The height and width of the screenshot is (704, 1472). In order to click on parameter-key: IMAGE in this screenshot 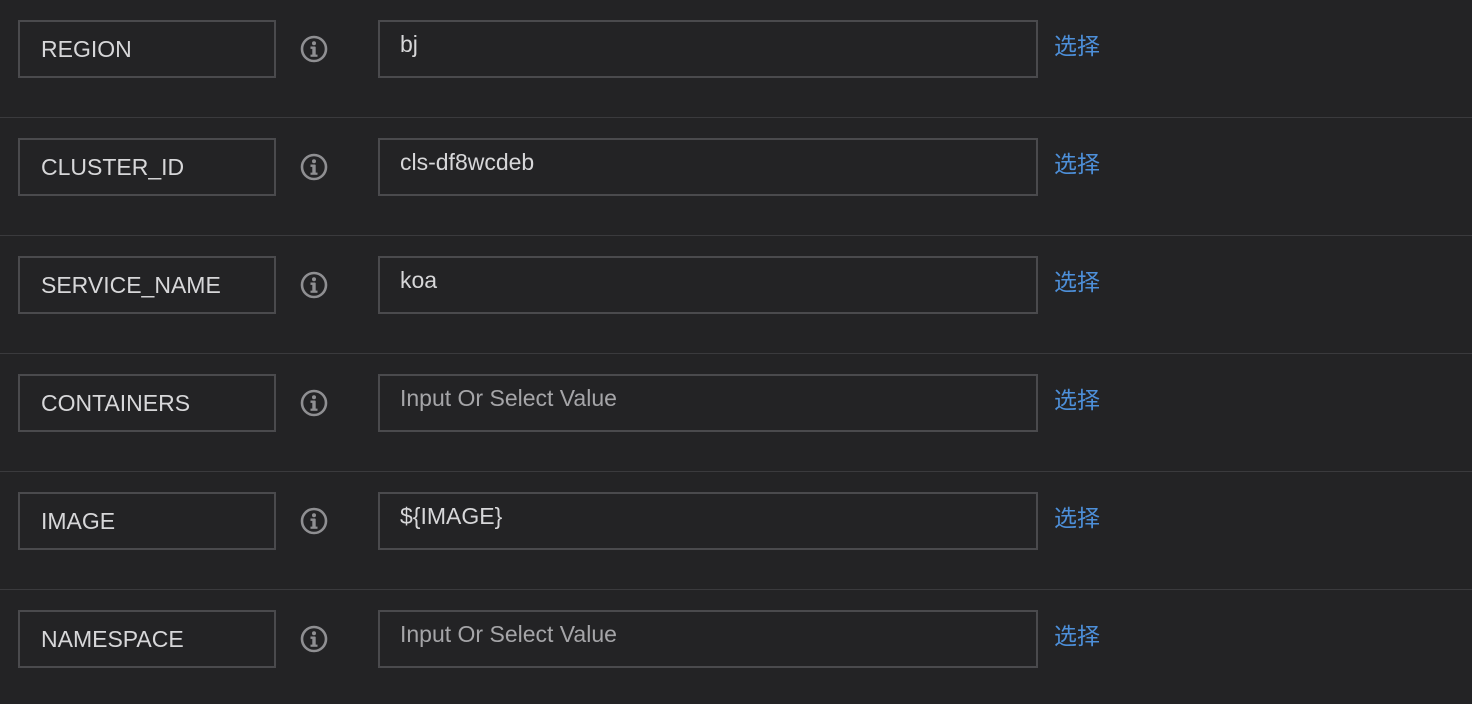, I will do `click(147, 521)`.